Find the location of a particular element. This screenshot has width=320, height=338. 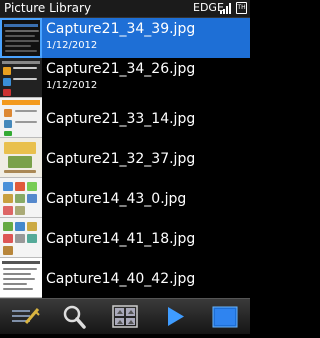

picture-name: Capture14_41_18.jpg is located at coordinates (121, 239).